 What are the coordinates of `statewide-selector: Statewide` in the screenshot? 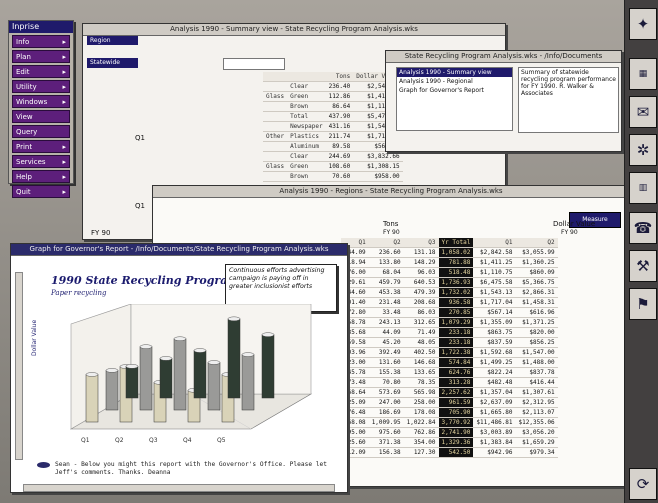 It's located at (112, 63).